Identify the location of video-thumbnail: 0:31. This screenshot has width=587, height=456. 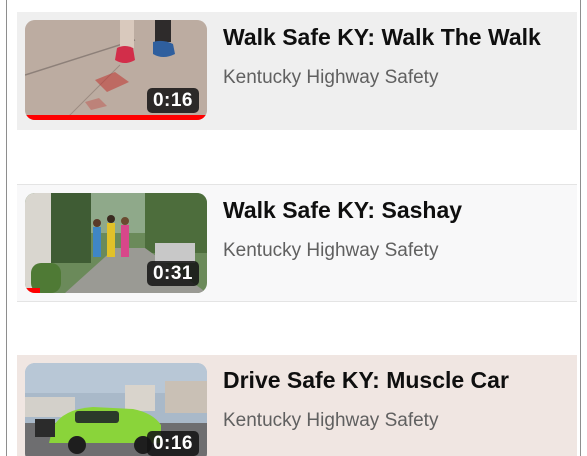
(116, 243).